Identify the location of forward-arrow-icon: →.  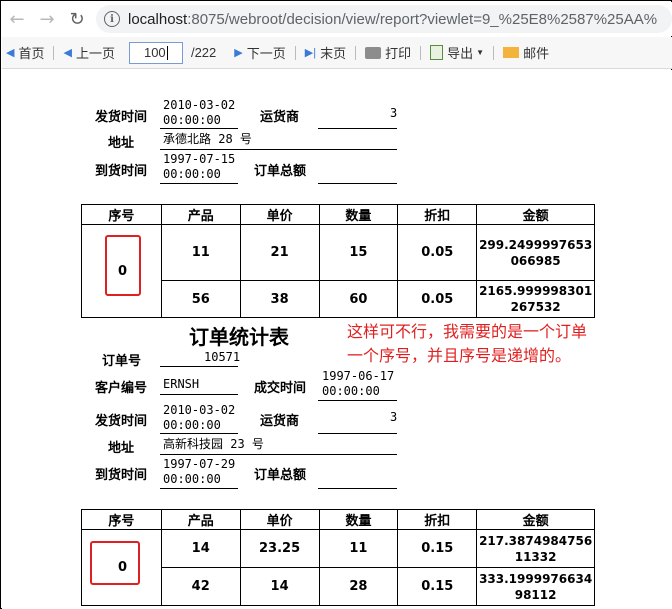
(47, 19).